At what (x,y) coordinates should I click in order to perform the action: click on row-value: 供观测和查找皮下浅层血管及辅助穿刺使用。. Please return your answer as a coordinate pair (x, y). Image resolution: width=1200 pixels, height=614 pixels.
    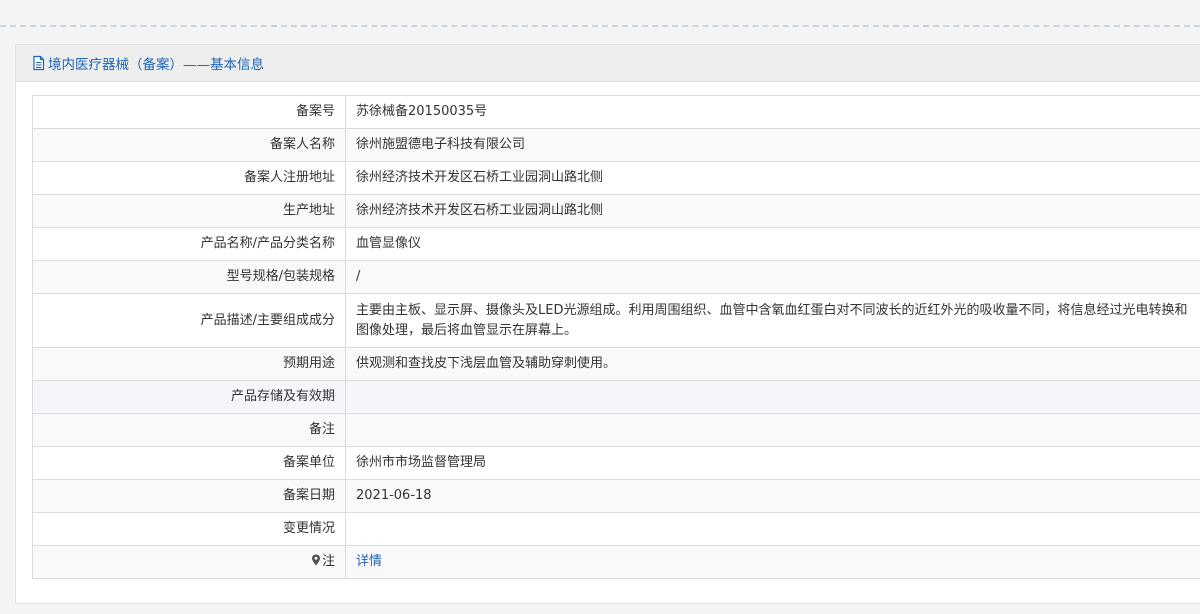
    Looking at the image, I should click on (772, 364).